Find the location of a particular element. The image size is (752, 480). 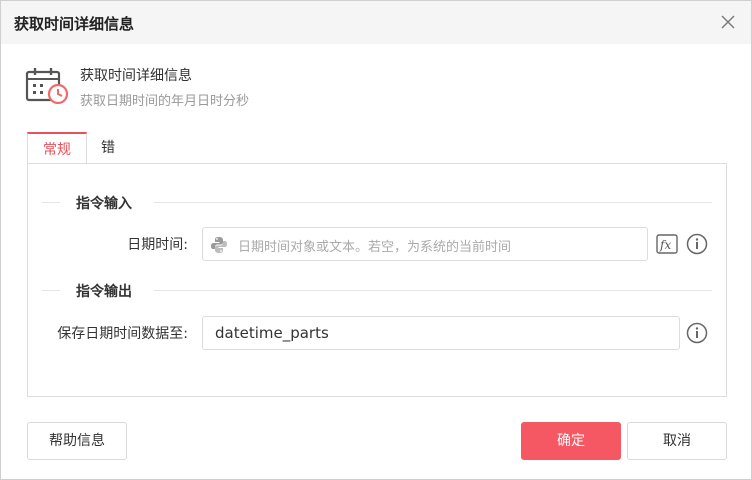

tab-general: 常规 is located at coordinates (57, 148).